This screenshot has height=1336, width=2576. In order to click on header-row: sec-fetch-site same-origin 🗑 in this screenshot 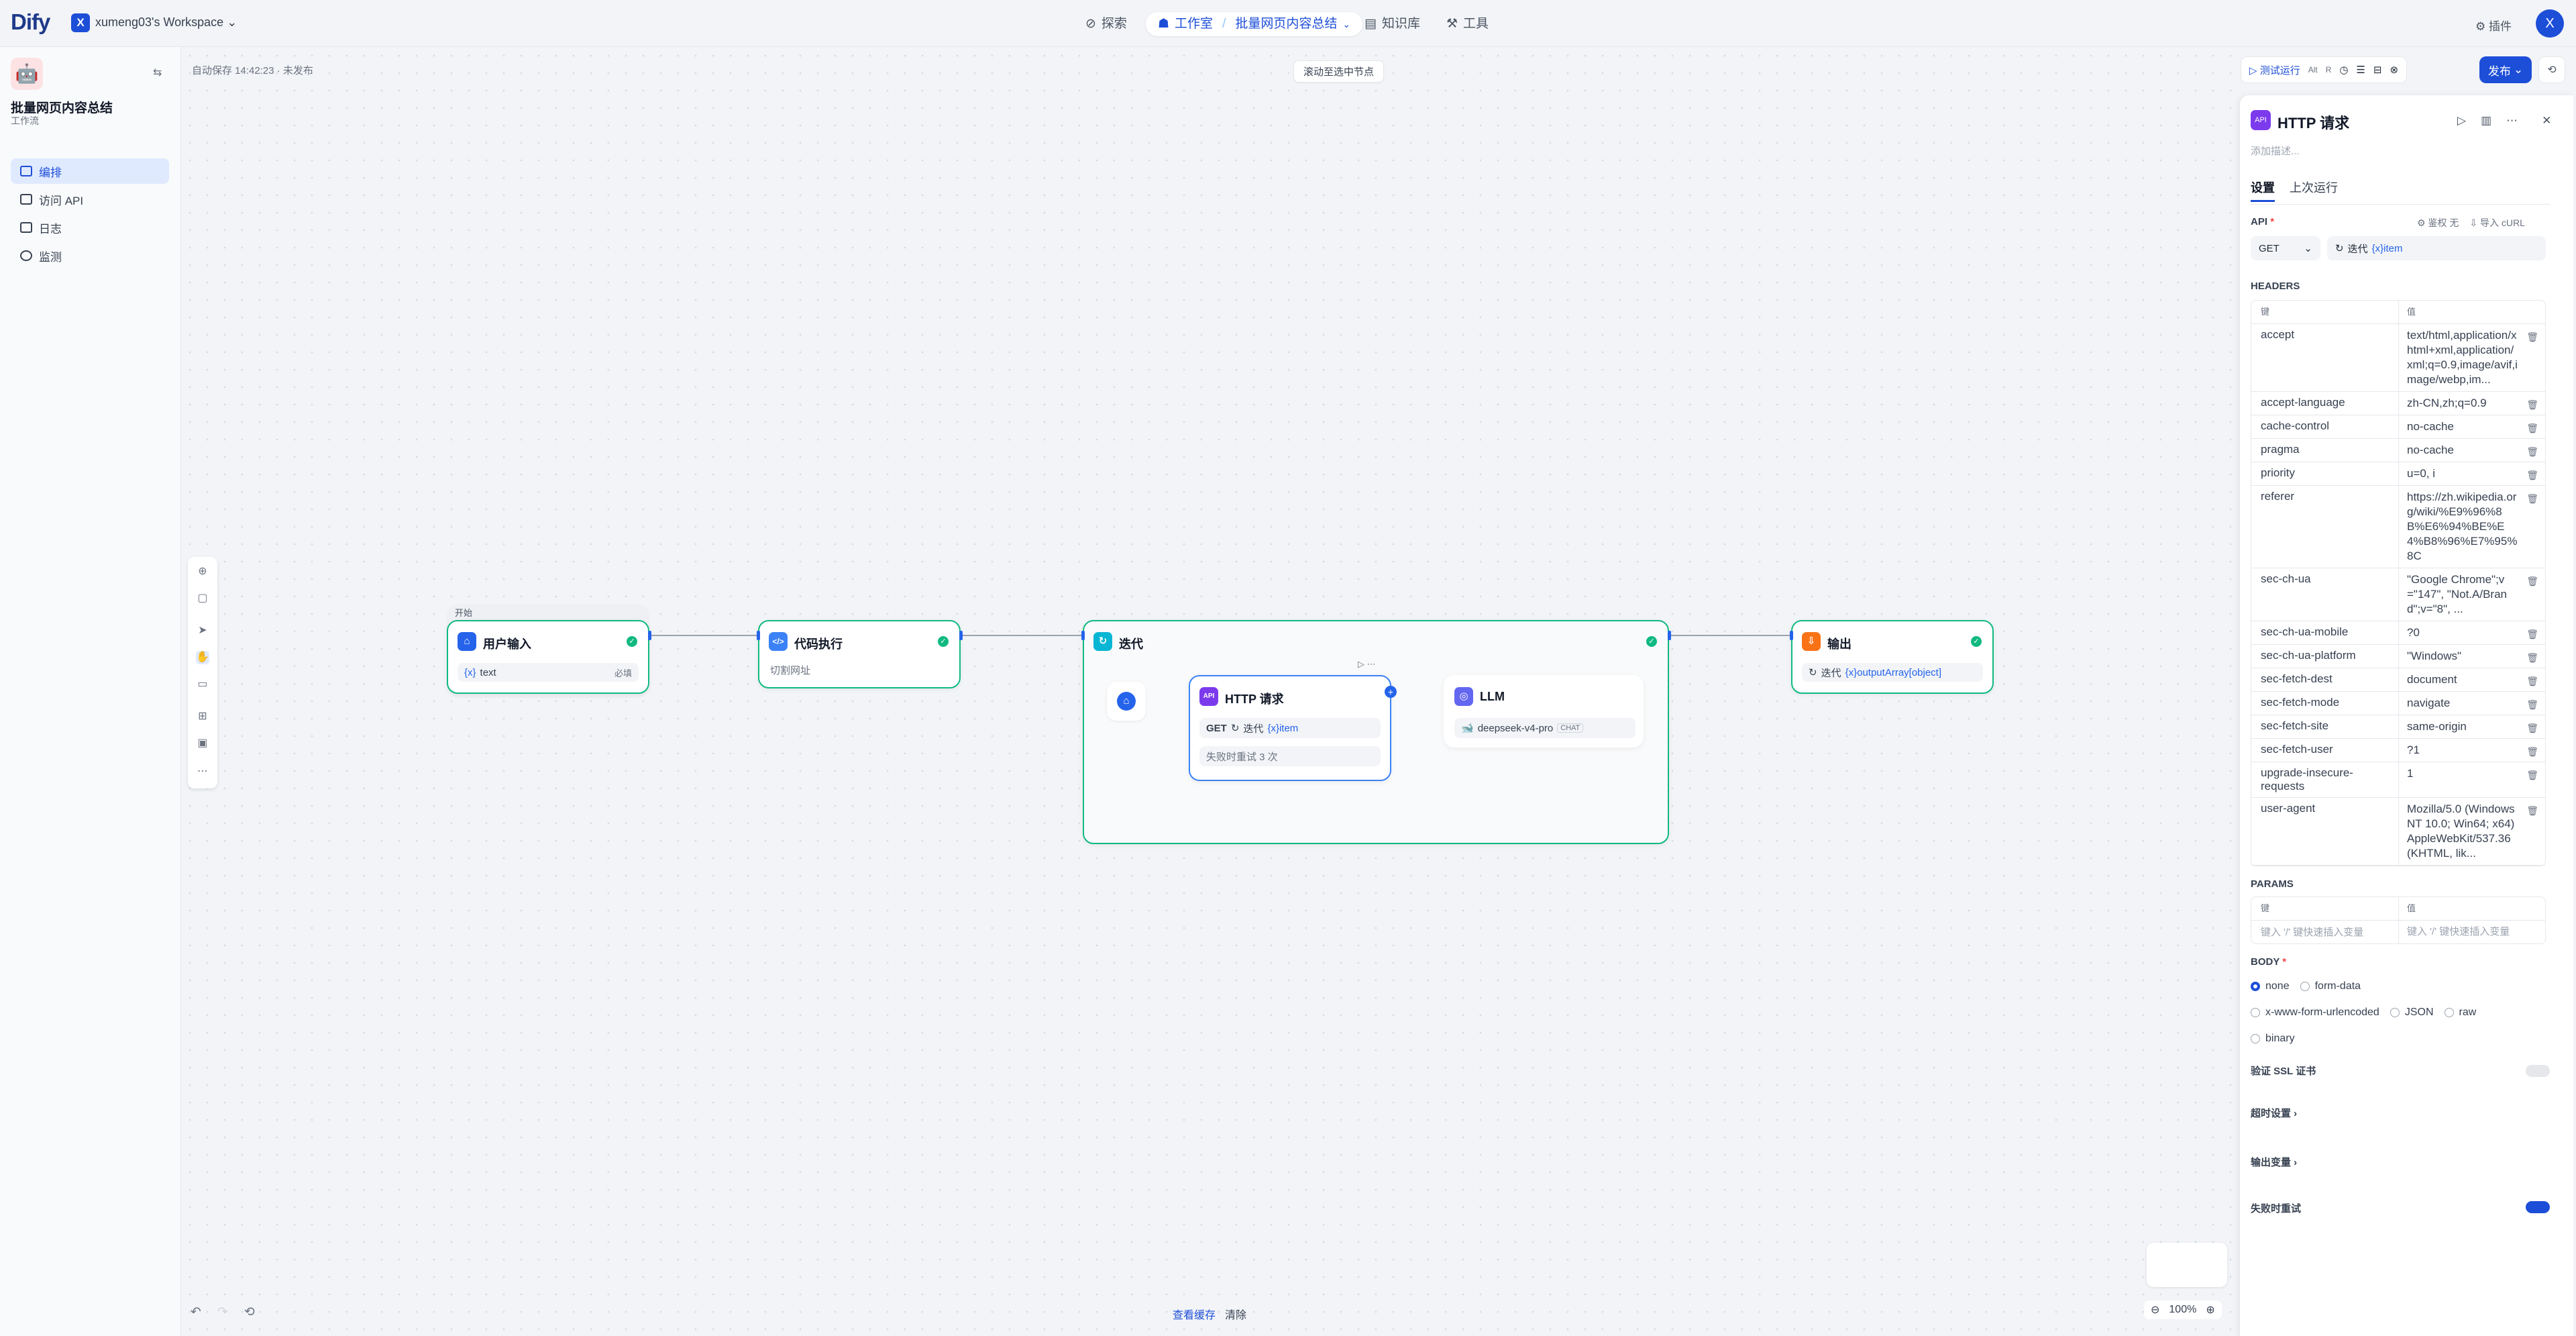, I will do `click(2398, 727)`.